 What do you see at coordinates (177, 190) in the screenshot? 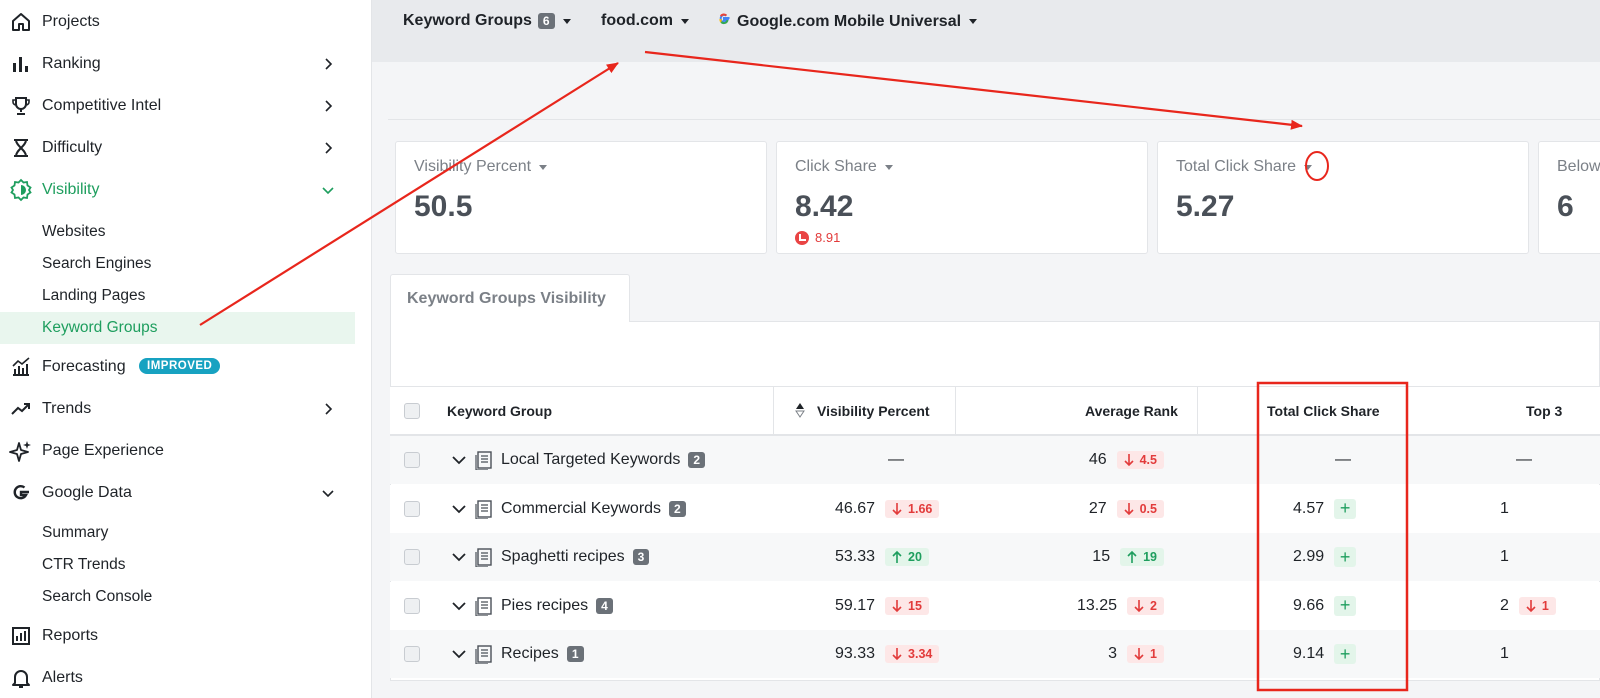
I see `nav-visibility: Visibility` at bounding box center [177, 190].